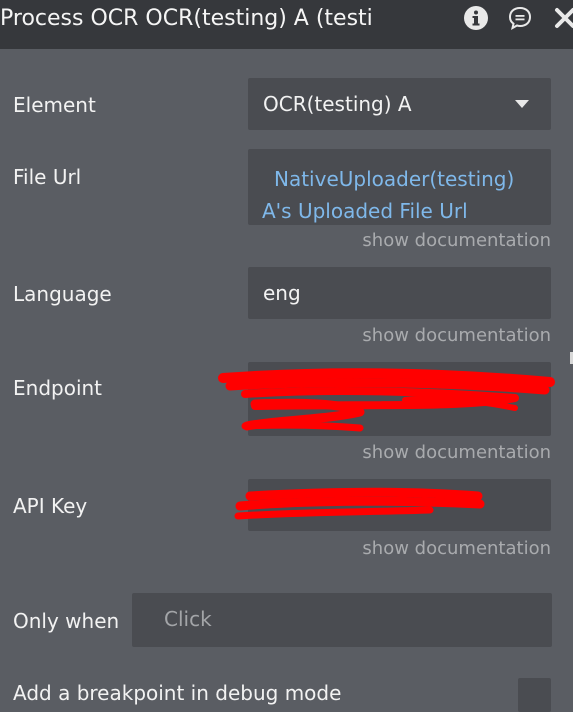  I want to click on panel-header: Process OCR OCR(testing) A (testing), so click(286, 24).